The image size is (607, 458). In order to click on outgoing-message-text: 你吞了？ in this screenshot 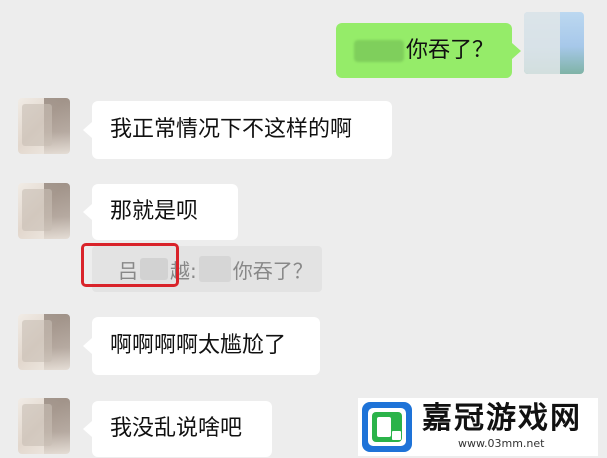, I will do `click(449, 50)`.